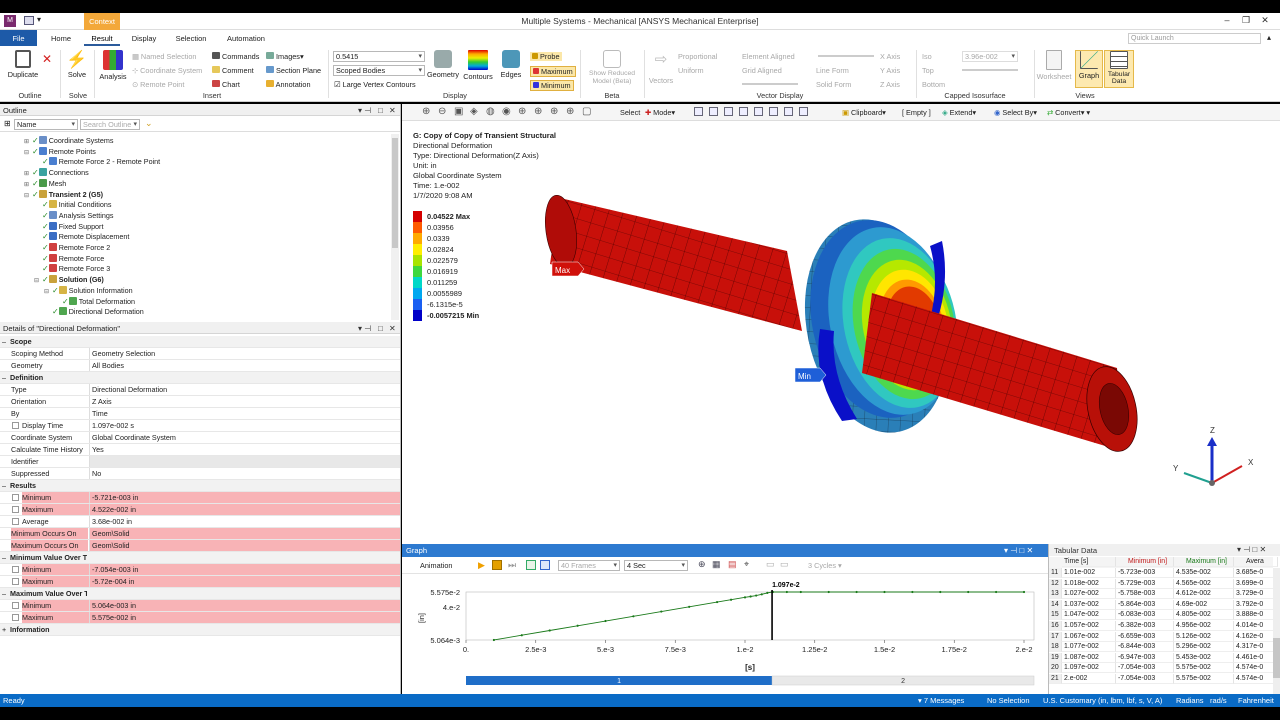 The width and height of the screenshot is (1280, 720). What do you see at coordinates (1089, 562) in the screenshot?
I see `column-header: Time [s]` at bounding box center [1089, 562].